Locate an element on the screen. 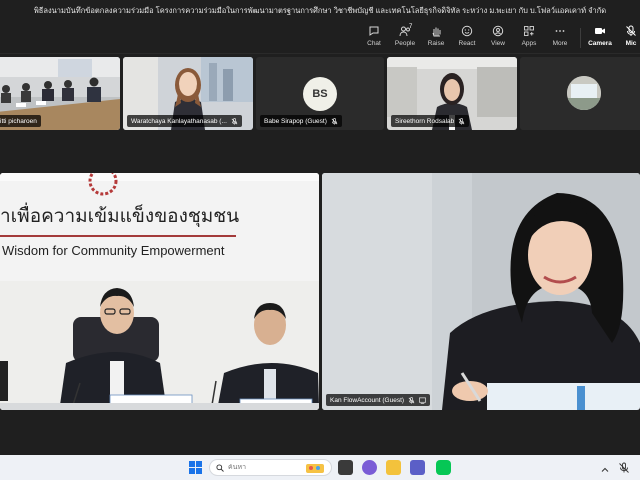  raise-hand-button: Raise is located at coordinates (436, 38).